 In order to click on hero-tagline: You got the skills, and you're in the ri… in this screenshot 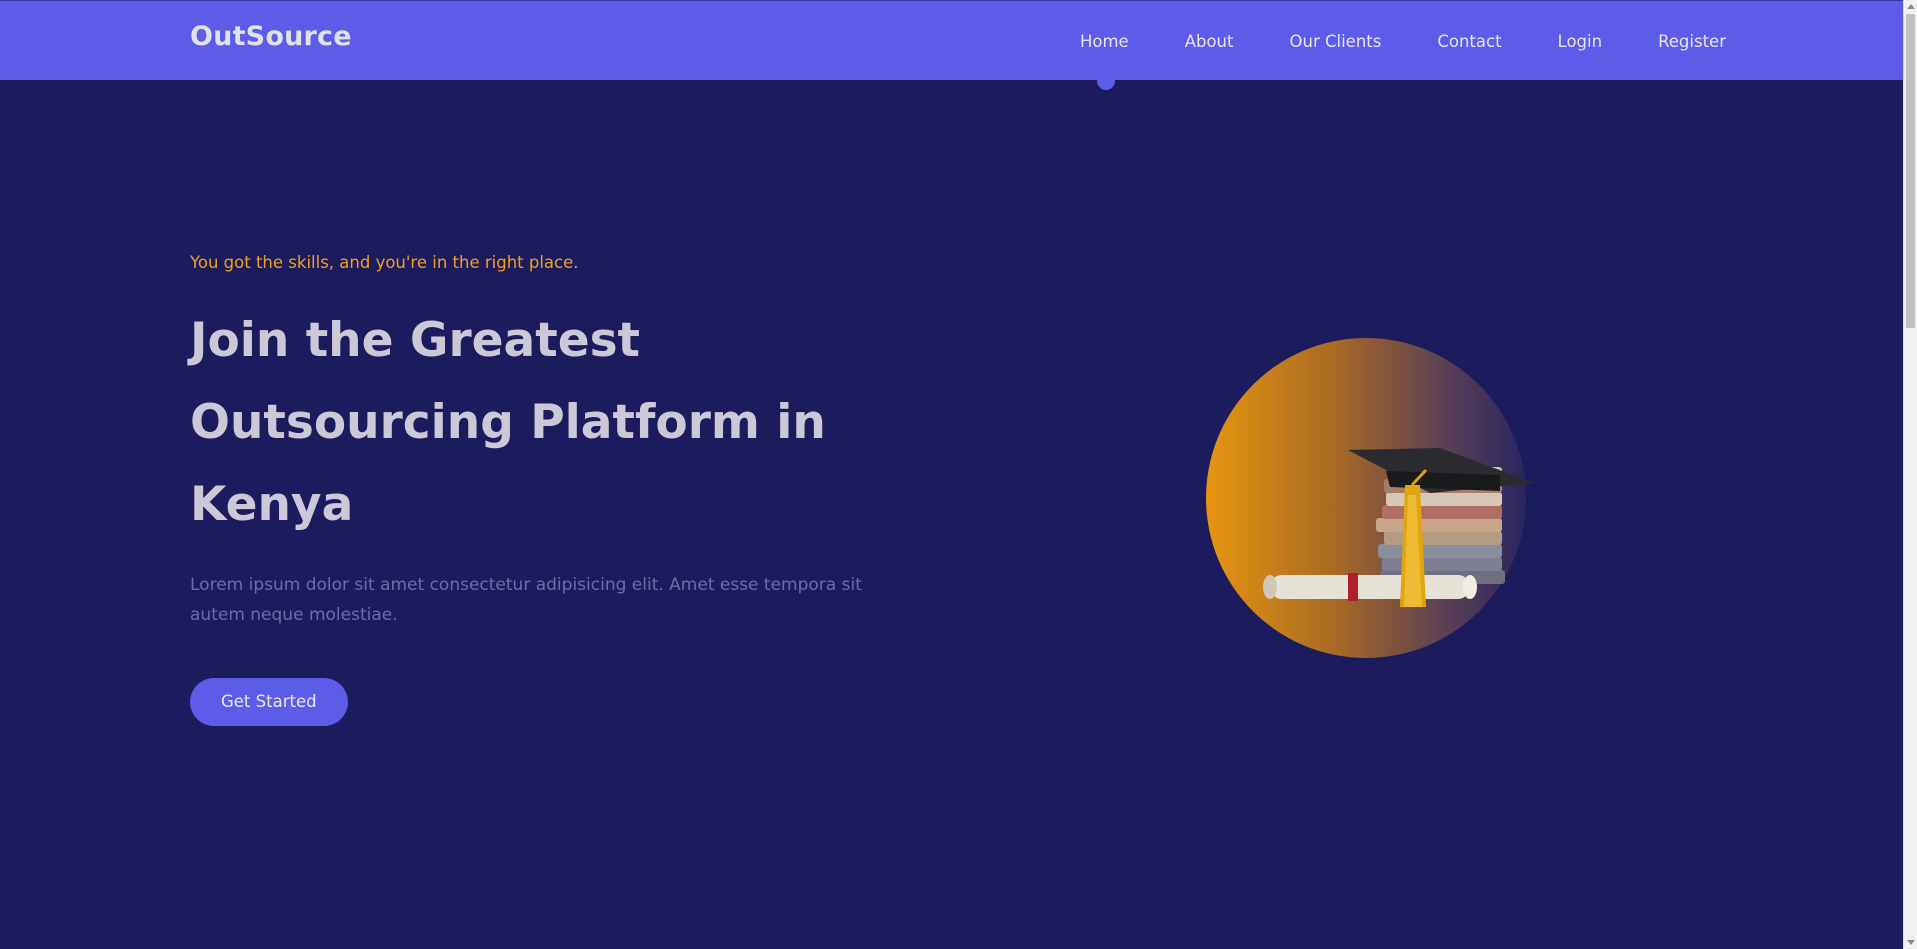, I will do `click(384, 262)`.